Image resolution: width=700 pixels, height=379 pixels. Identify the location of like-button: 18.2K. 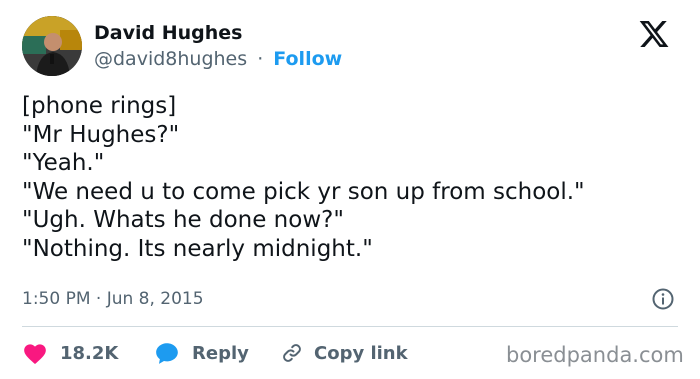
(70, 353).